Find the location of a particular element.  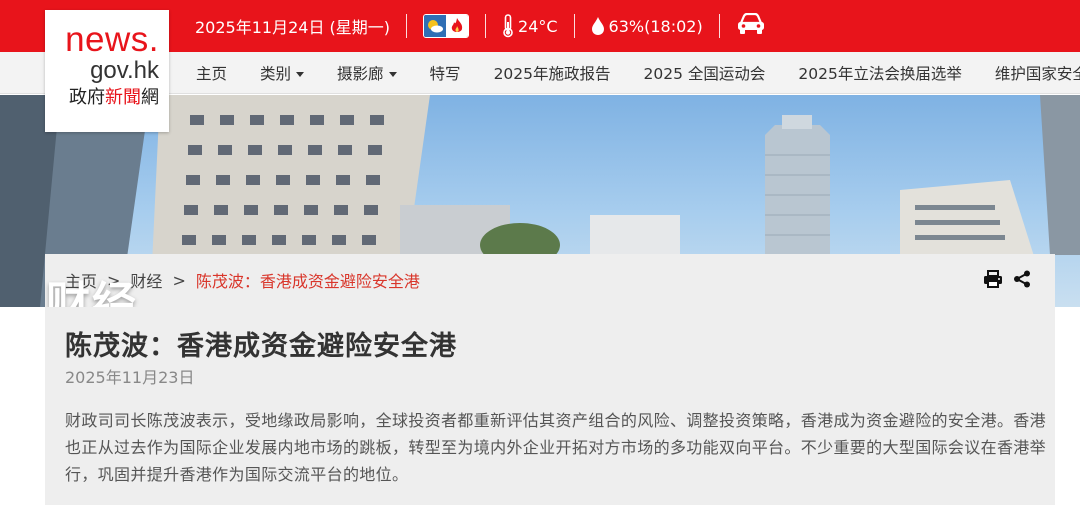

humidity-drop-icon is located at coordinates (598, 26).